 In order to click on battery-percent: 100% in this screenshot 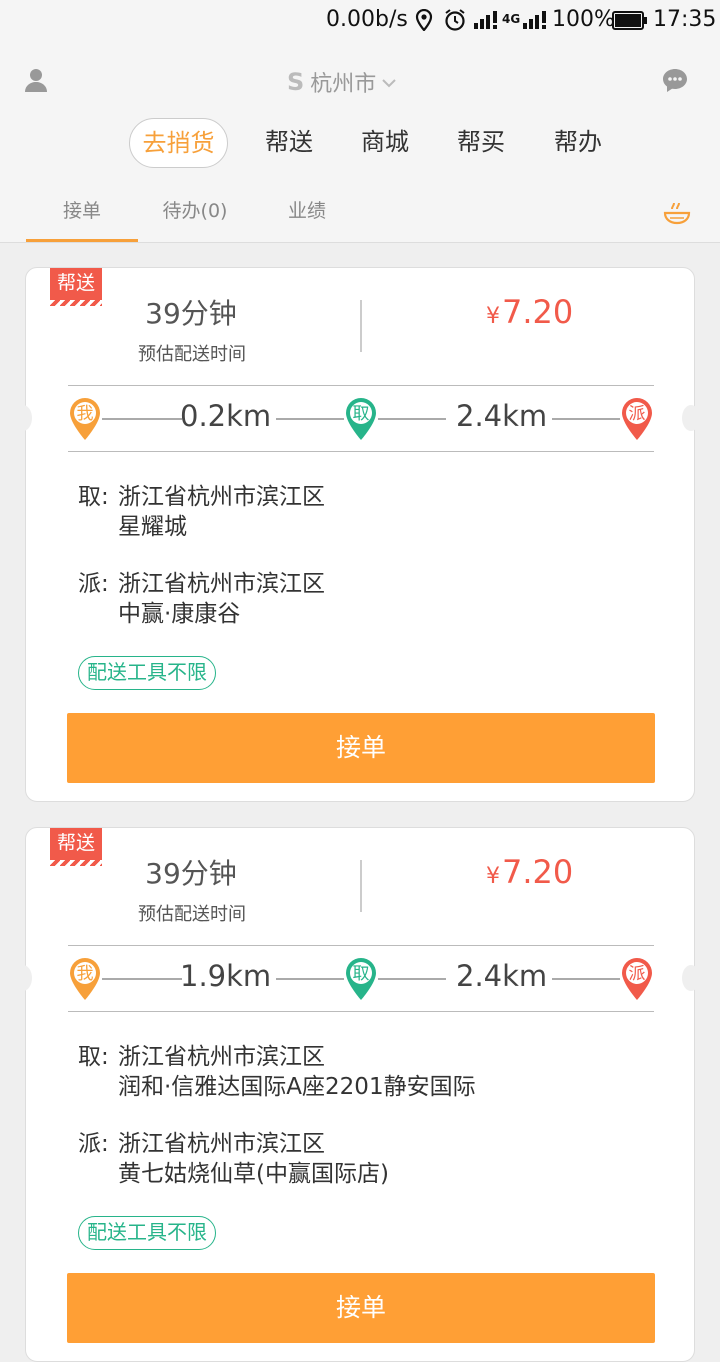, I will do `click(583, 19)`.